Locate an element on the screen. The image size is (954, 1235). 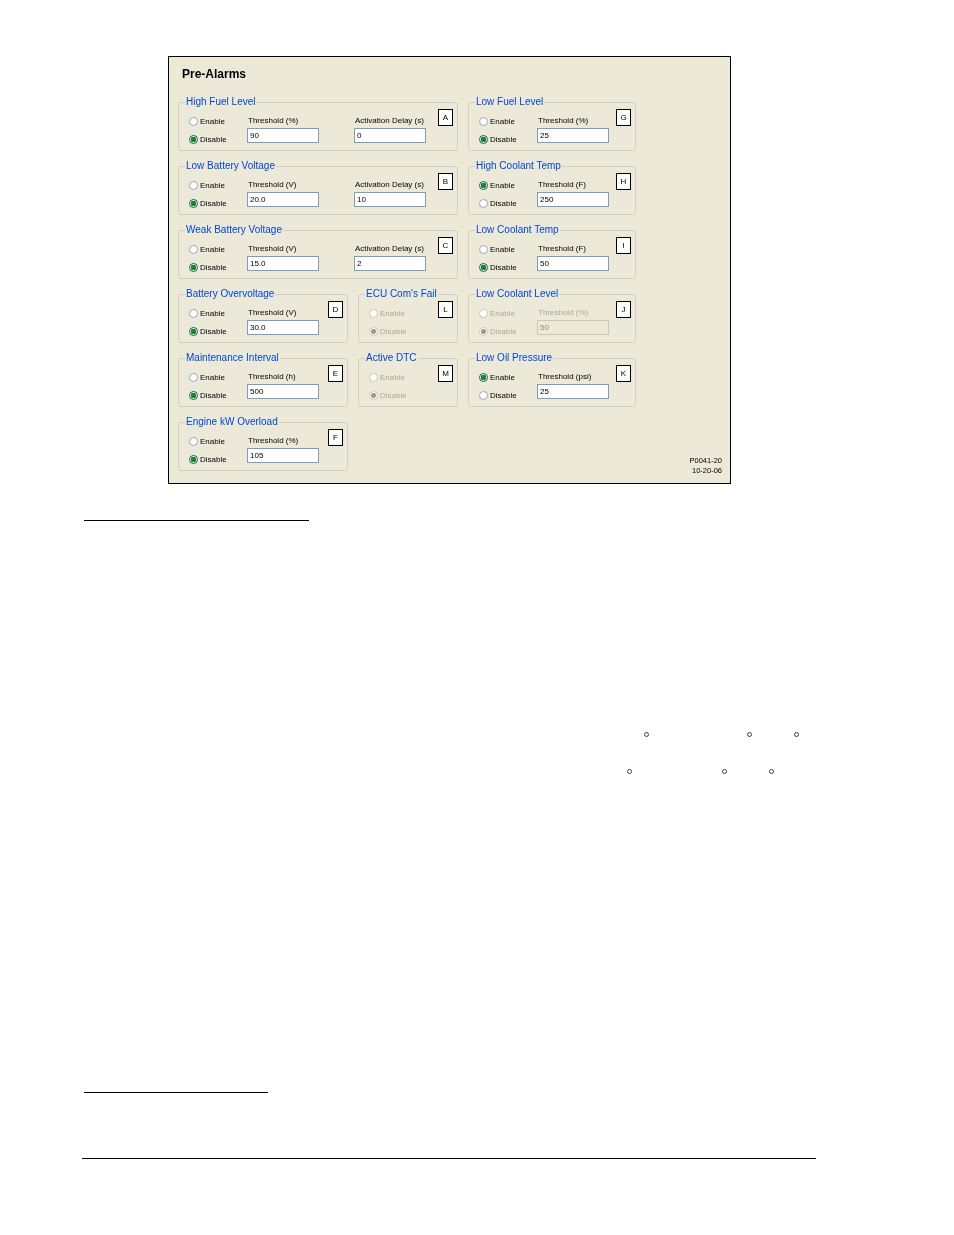
threshold-field: 50 is located at coordinates (573, 263).